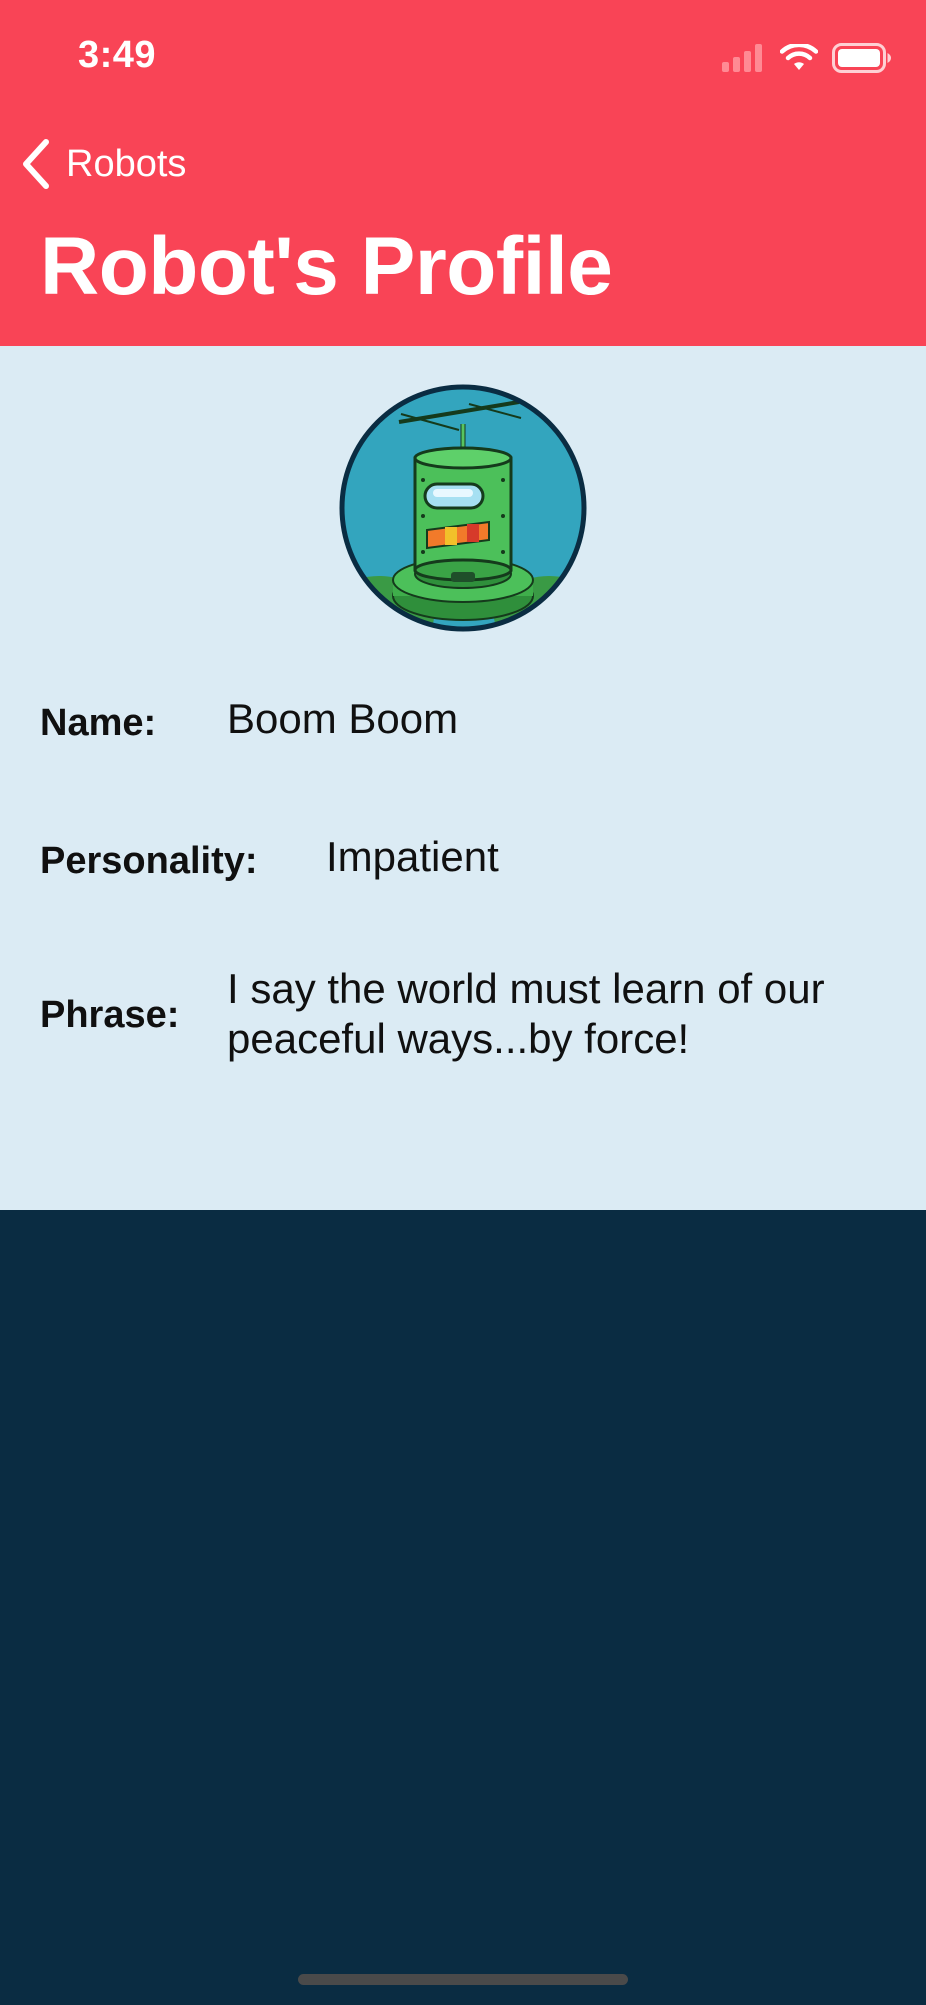  What do you see at coordinates (463, 724) in the screenshot?
I see `name-row: Name: Boom Boom` at bounding box center [463, 724].